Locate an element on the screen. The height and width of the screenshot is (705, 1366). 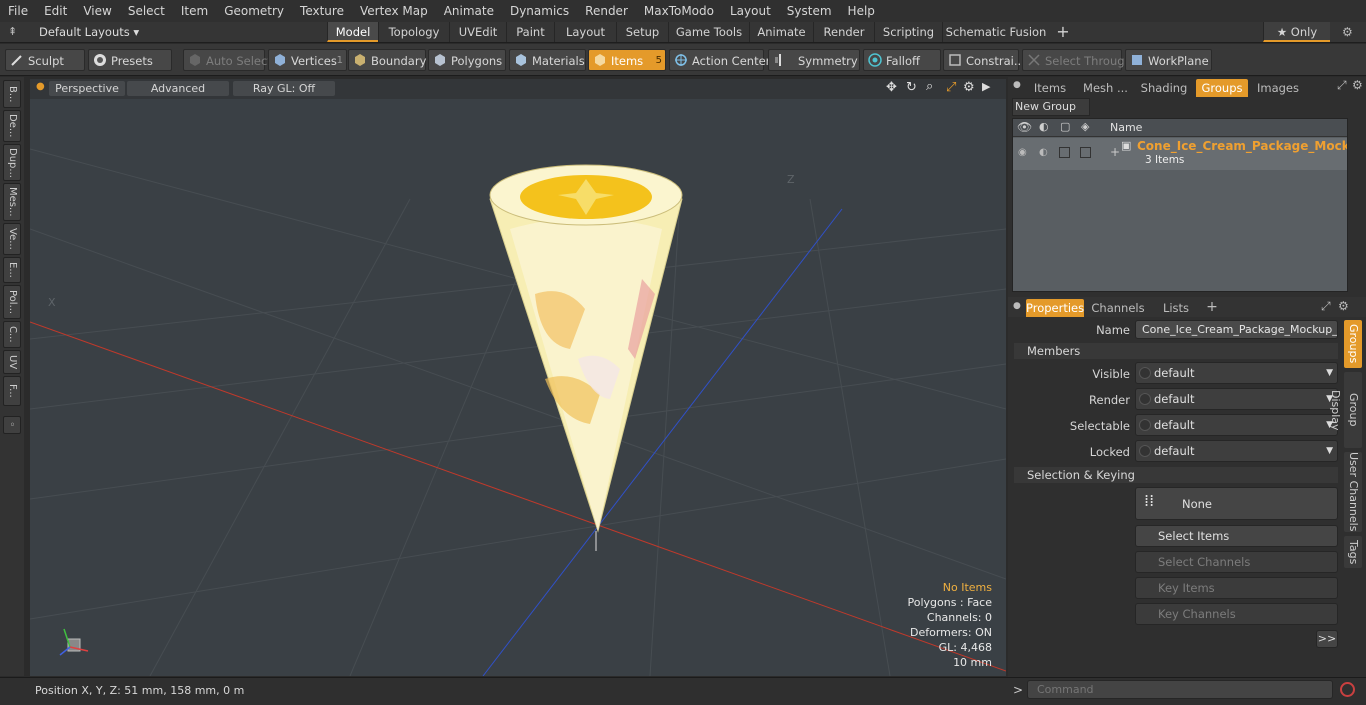
name-field: Cone_Ice_Cream_Package_Mockup_Var is located at coordinates (1236, 329).